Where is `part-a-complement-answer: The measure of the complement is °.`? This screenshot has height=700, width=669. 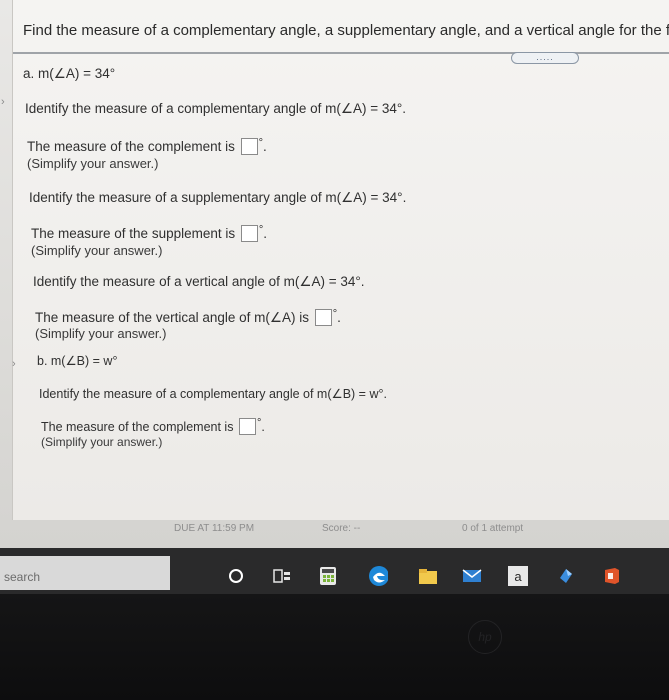
part-a-complement-answer: The measure of the complement is °. is located at coordinates (147, 146).